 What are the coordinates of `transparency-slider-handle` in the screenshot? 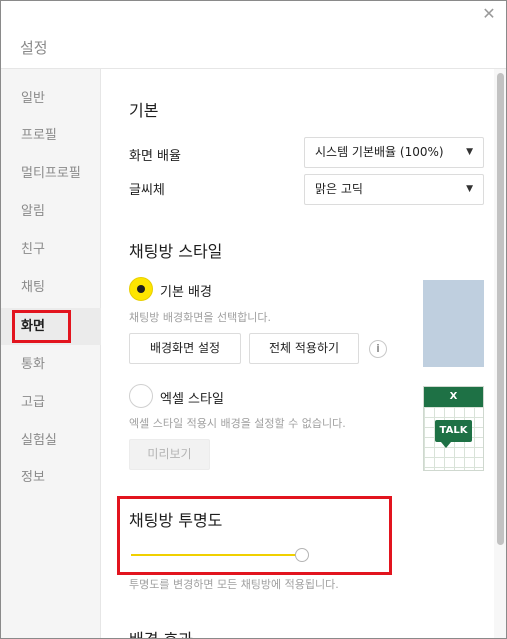 It's located at (302, 555).